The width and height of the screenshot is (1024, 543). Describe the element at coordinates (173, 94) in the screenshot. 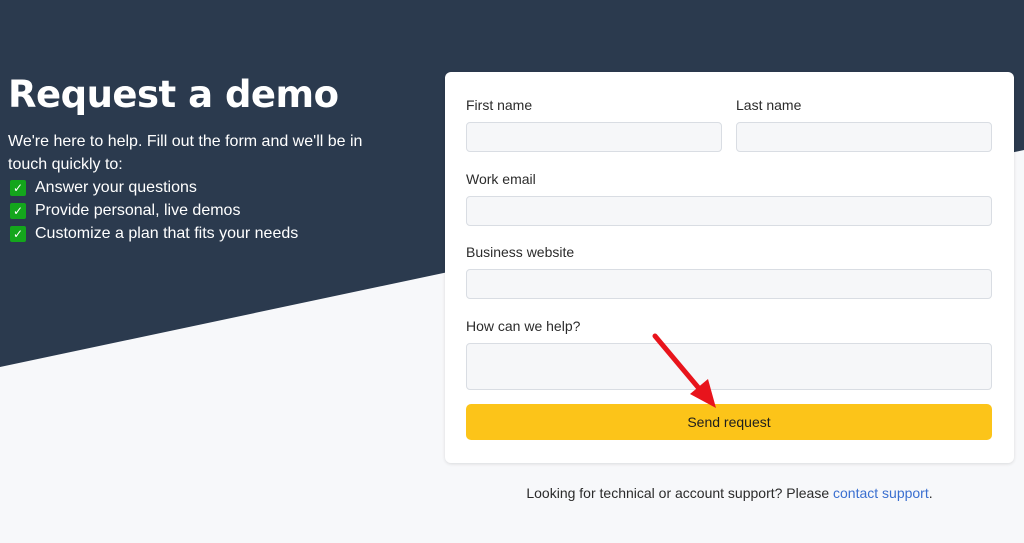

I see `page-title: Request a demo` at that location.